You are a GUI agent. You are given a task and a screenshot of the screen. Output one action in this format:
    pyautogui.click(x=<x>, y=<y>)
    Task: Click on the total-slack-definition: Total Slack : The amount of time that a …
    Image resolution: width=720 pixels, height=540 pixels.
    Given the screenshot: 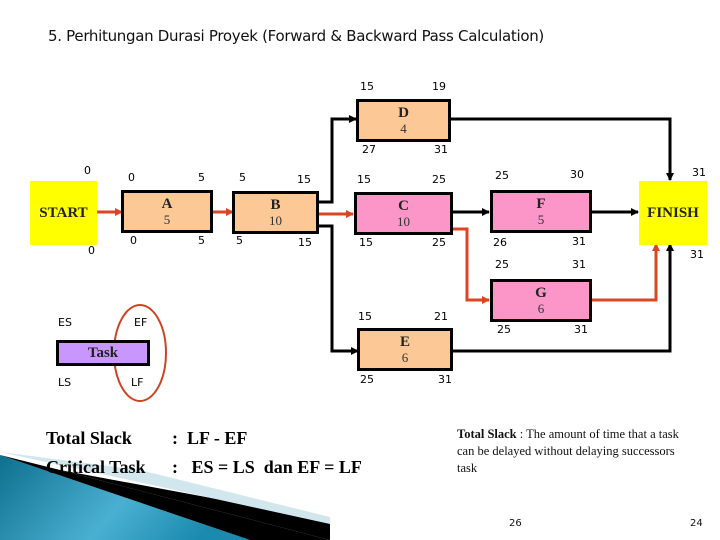 What is the action you would take?
    pyautogui.click(x=577, y=451)
    